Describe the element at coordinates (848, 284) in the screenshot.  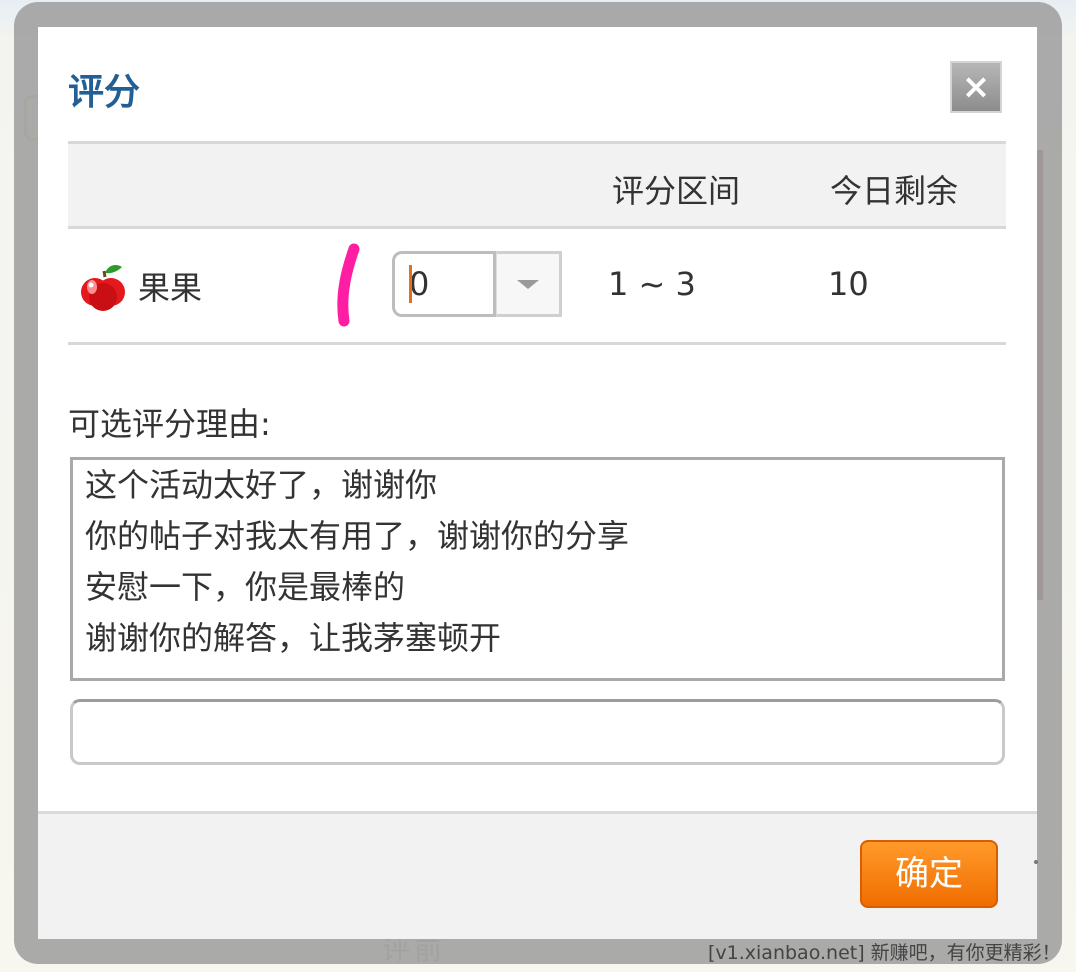
I see `remaining-today-value: 10` at that location.